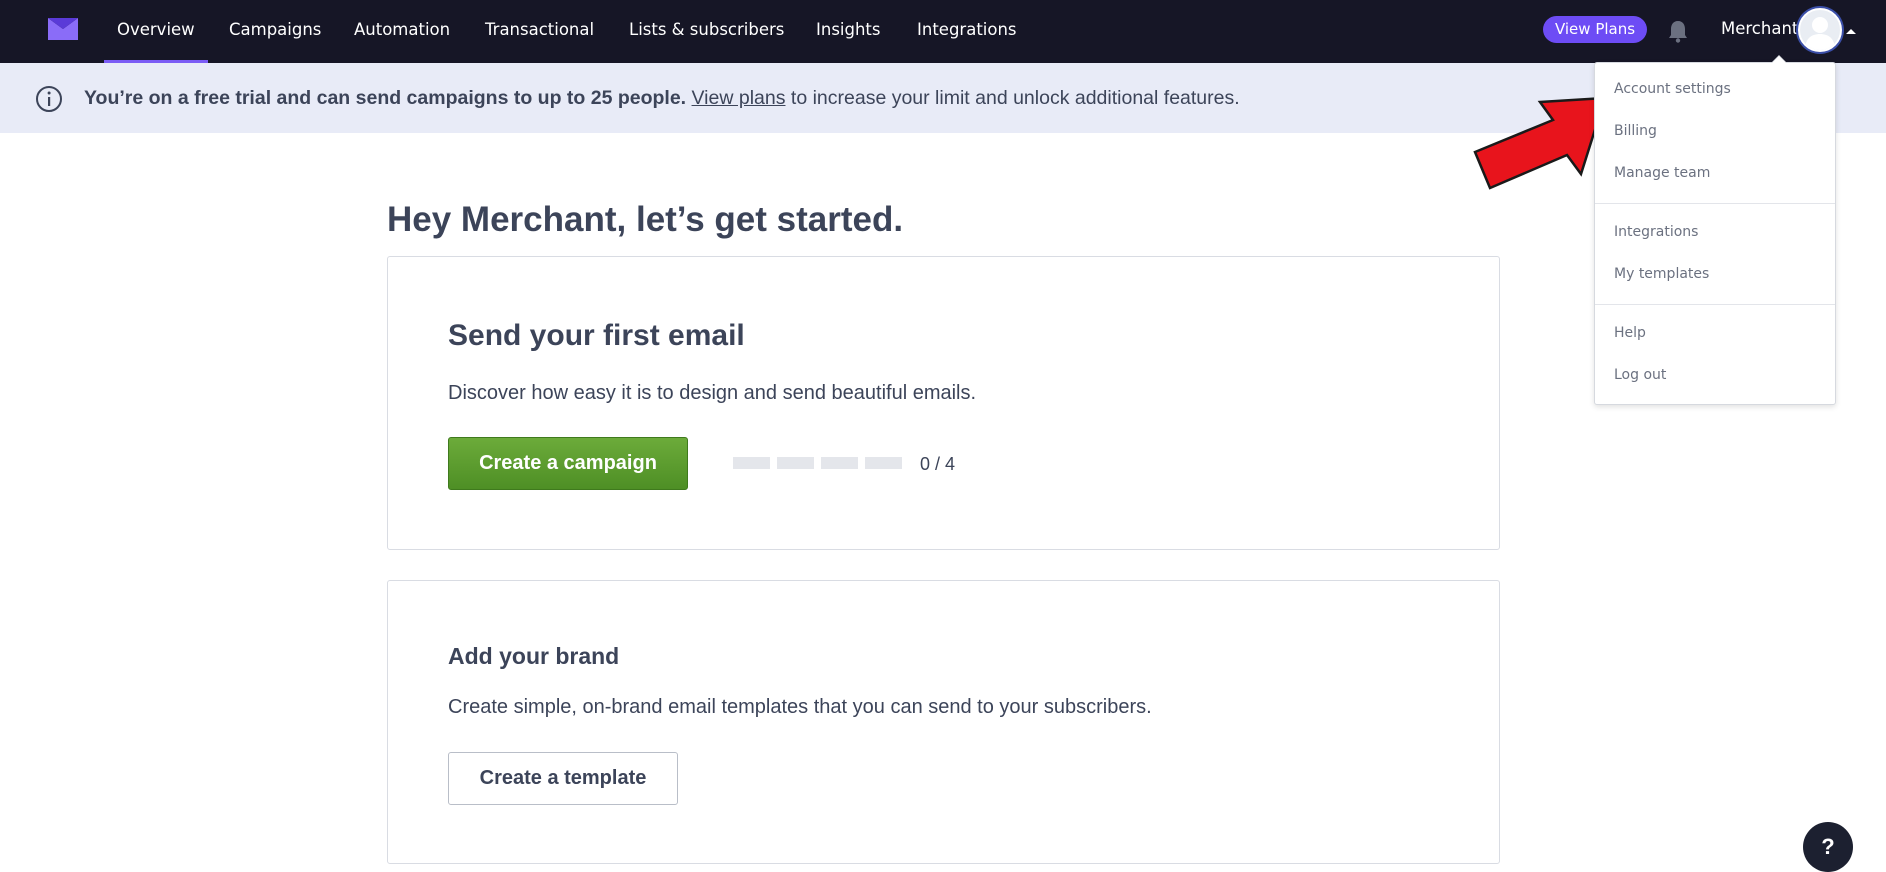 This screenshot has height=872, width=1886. Describe the element at coordinates (1672, 89) in the screenshot. I see `menu-item-account-settings: Account settings` at that location.